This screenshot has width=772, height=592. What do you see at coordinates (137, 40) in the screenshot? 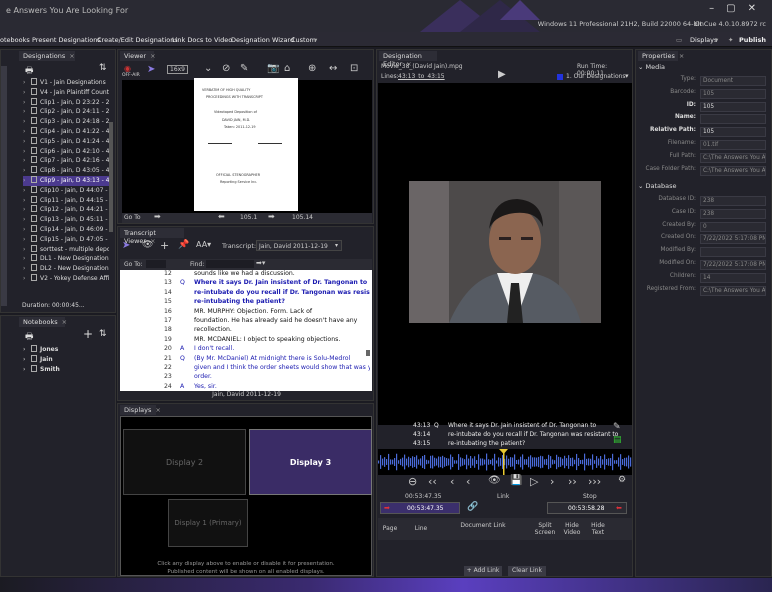
I see `menu-create-edit: Create/Edit Designations` at bounding box center [137, 40].